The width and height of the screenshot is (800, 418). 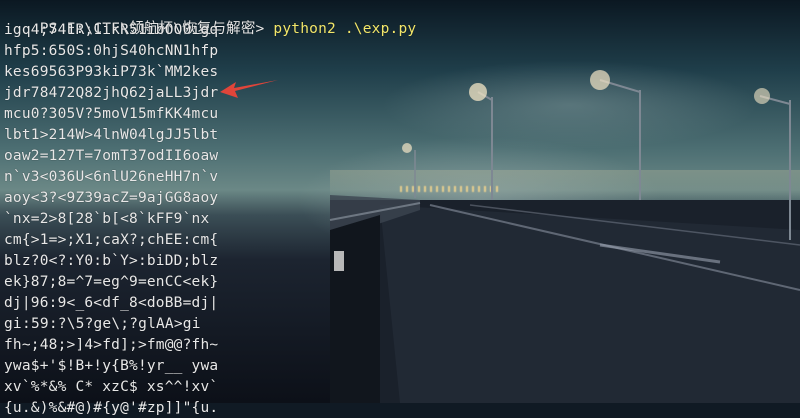 What do you see at coordinates (249, 89) in the screenshot?
I see `red-arrow-icon` at bounding box center [249, 89].